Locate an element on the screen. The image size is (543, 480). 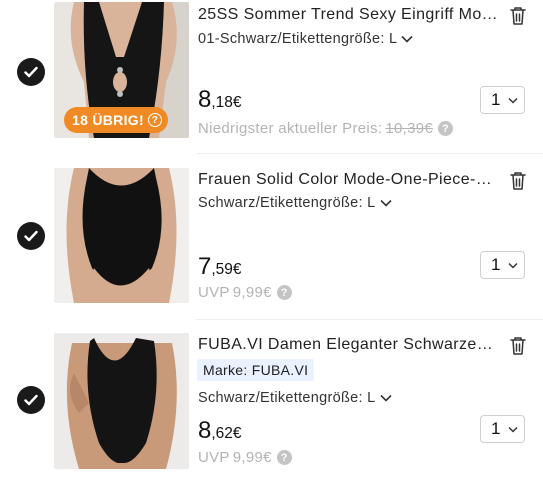
variant-selector: 01-Schwarz/Etikettengröße: L is located at coordinates (305, 39).